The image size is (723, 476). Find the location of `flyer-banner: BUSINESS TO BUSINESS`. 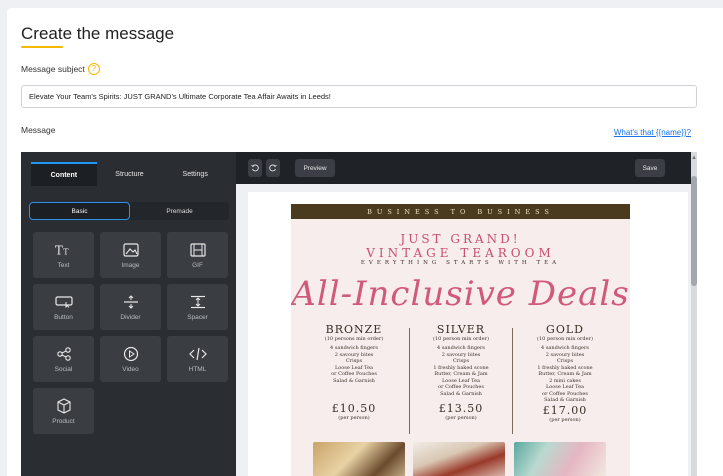

flyer-banner: BUSINESS TO BUSINESS is located at coordinates (460, 211).